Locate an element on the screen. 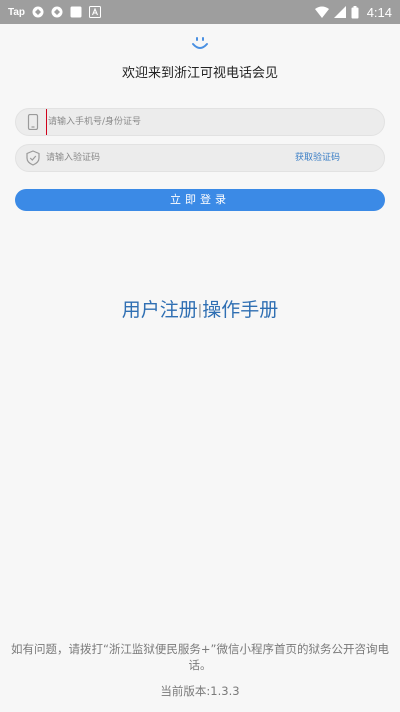 Image resolution: width=400 pixels, height=712 pixels. status-bar-left: Tap is located at coordinates (55, 12).